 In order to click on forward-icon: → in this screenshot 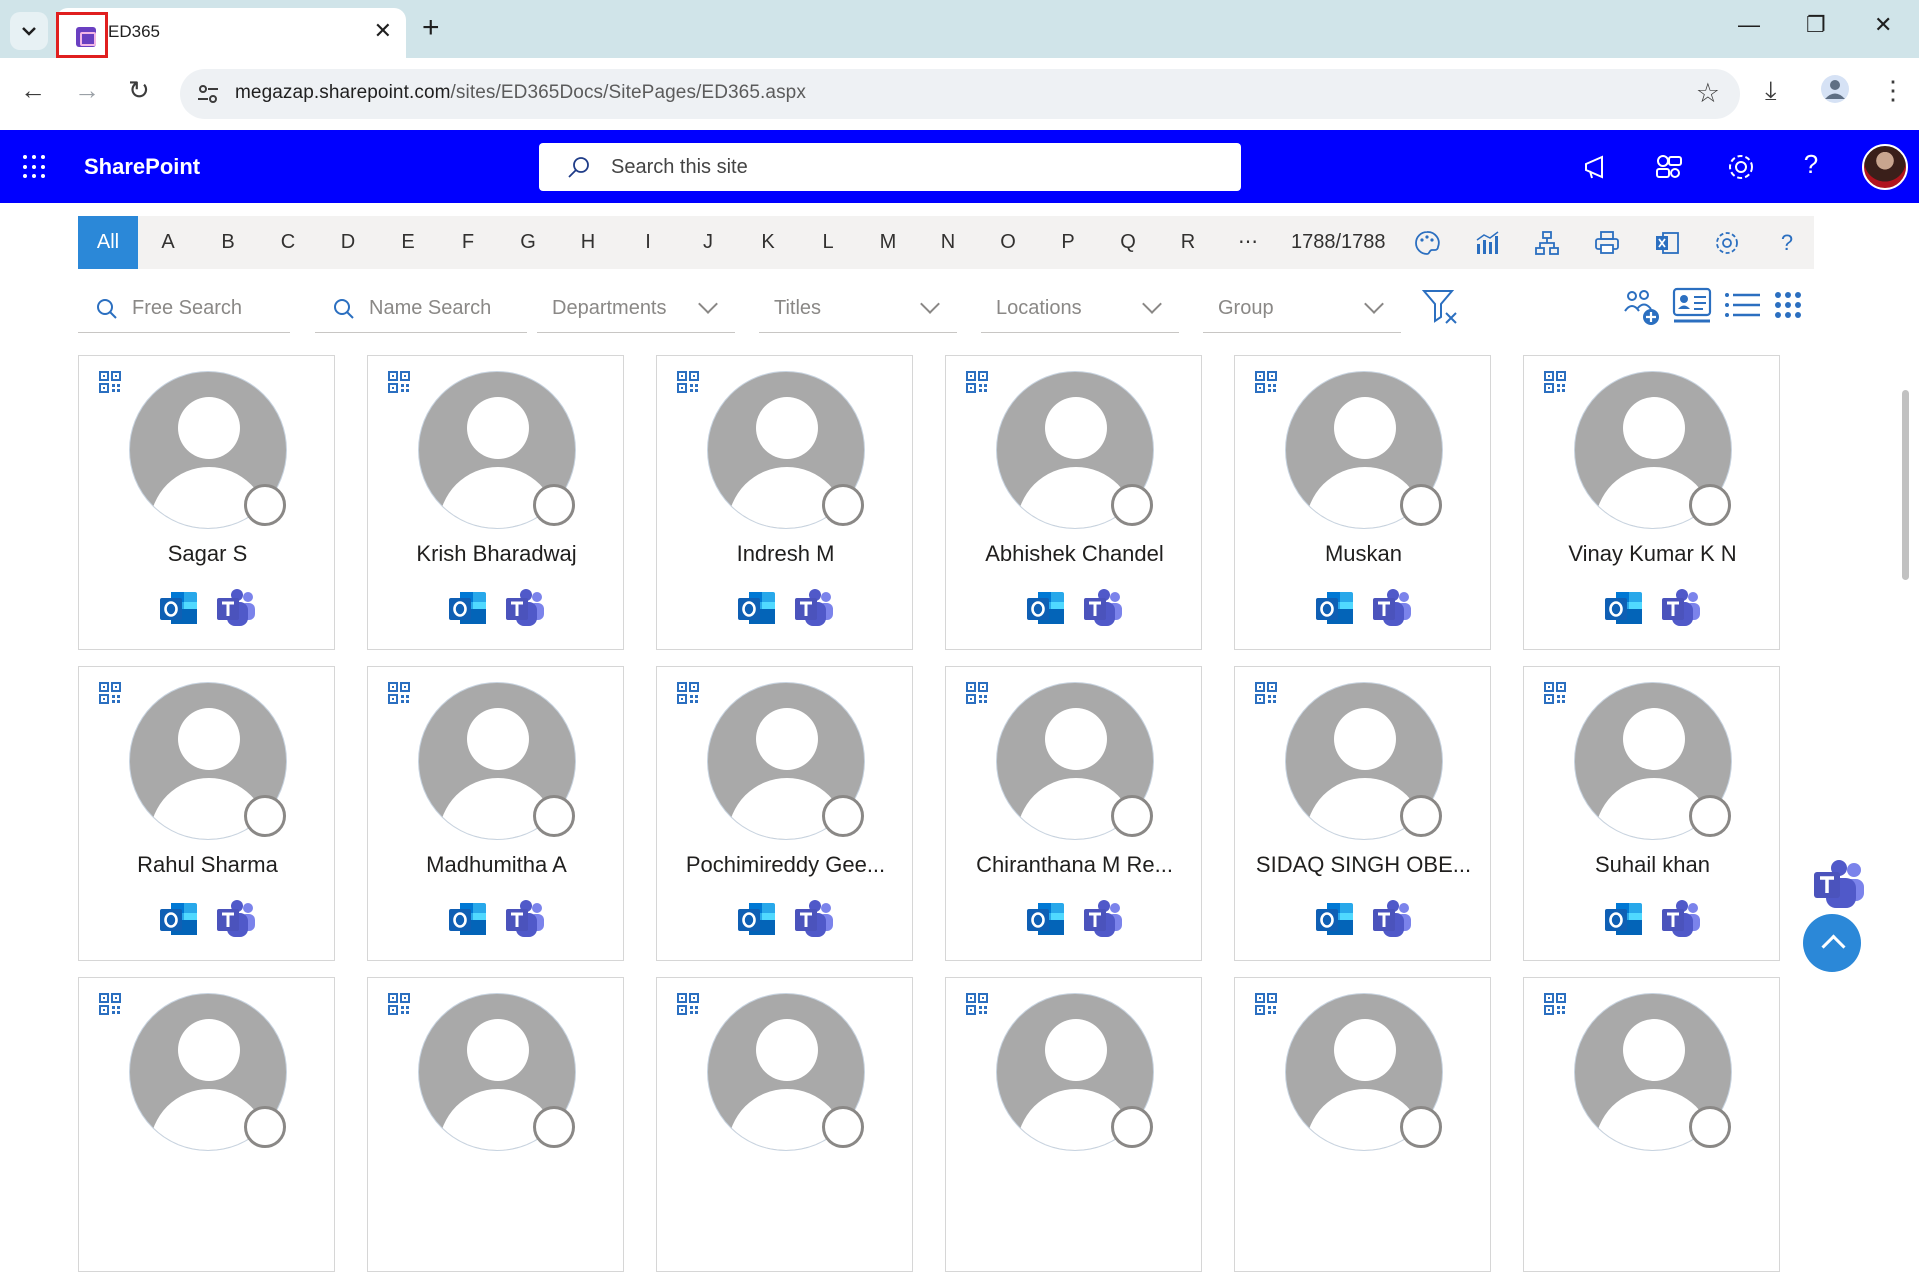, I will do `click(87, 90)`.